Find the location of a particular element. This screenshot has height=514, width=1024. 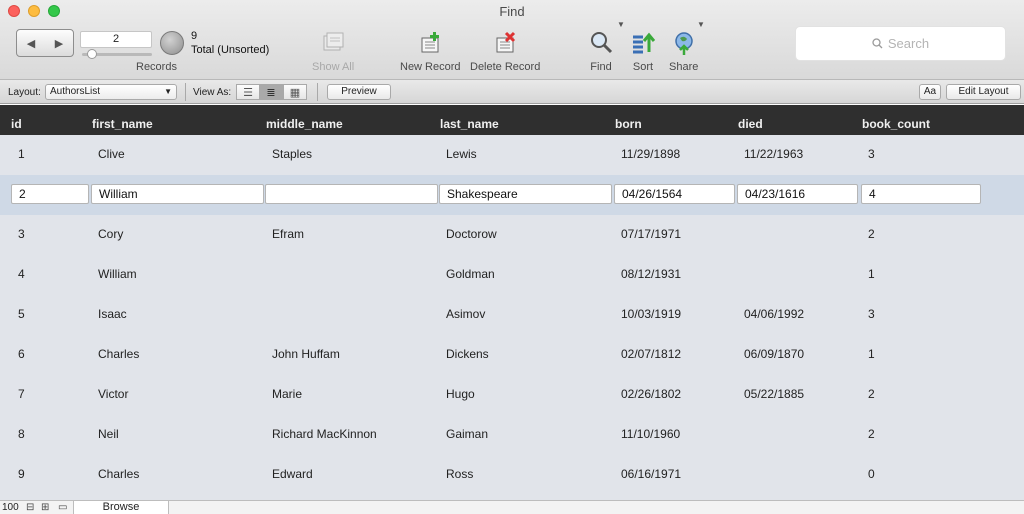

records-label: Records is located at coordinates (156, 67).